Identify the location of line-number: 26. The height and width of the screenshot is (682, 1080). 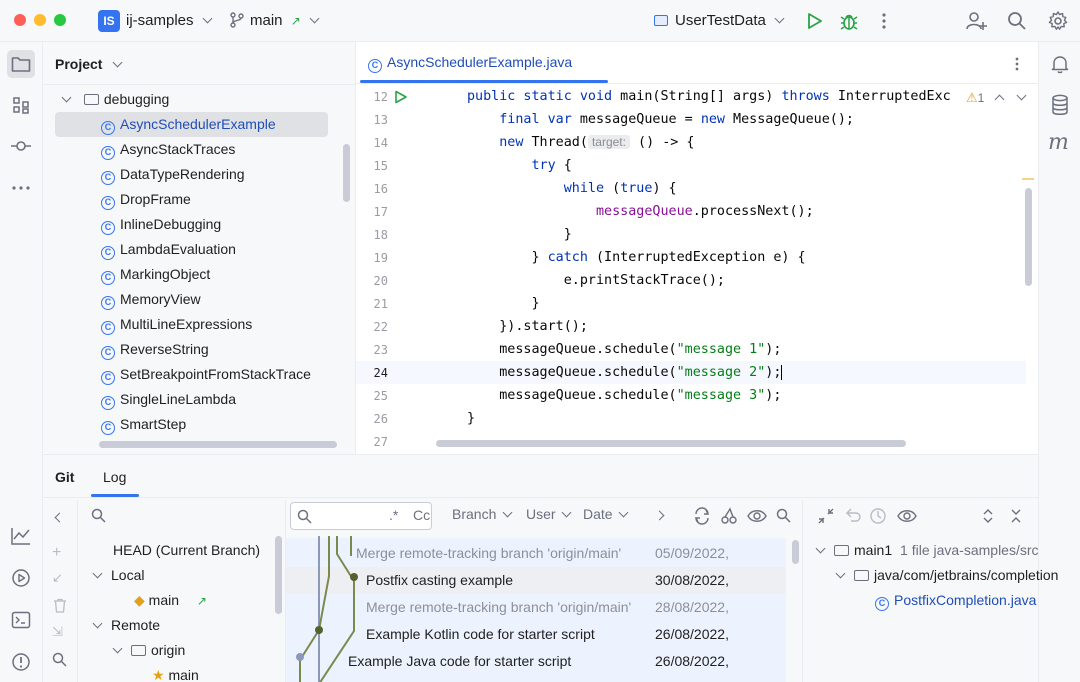
(372, 419).